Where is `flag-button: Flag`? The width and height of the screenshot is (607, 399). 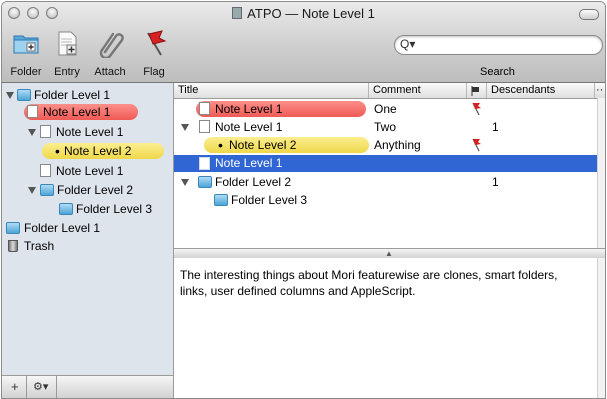
flag-button: Flag is located at coordinates (154, 53).